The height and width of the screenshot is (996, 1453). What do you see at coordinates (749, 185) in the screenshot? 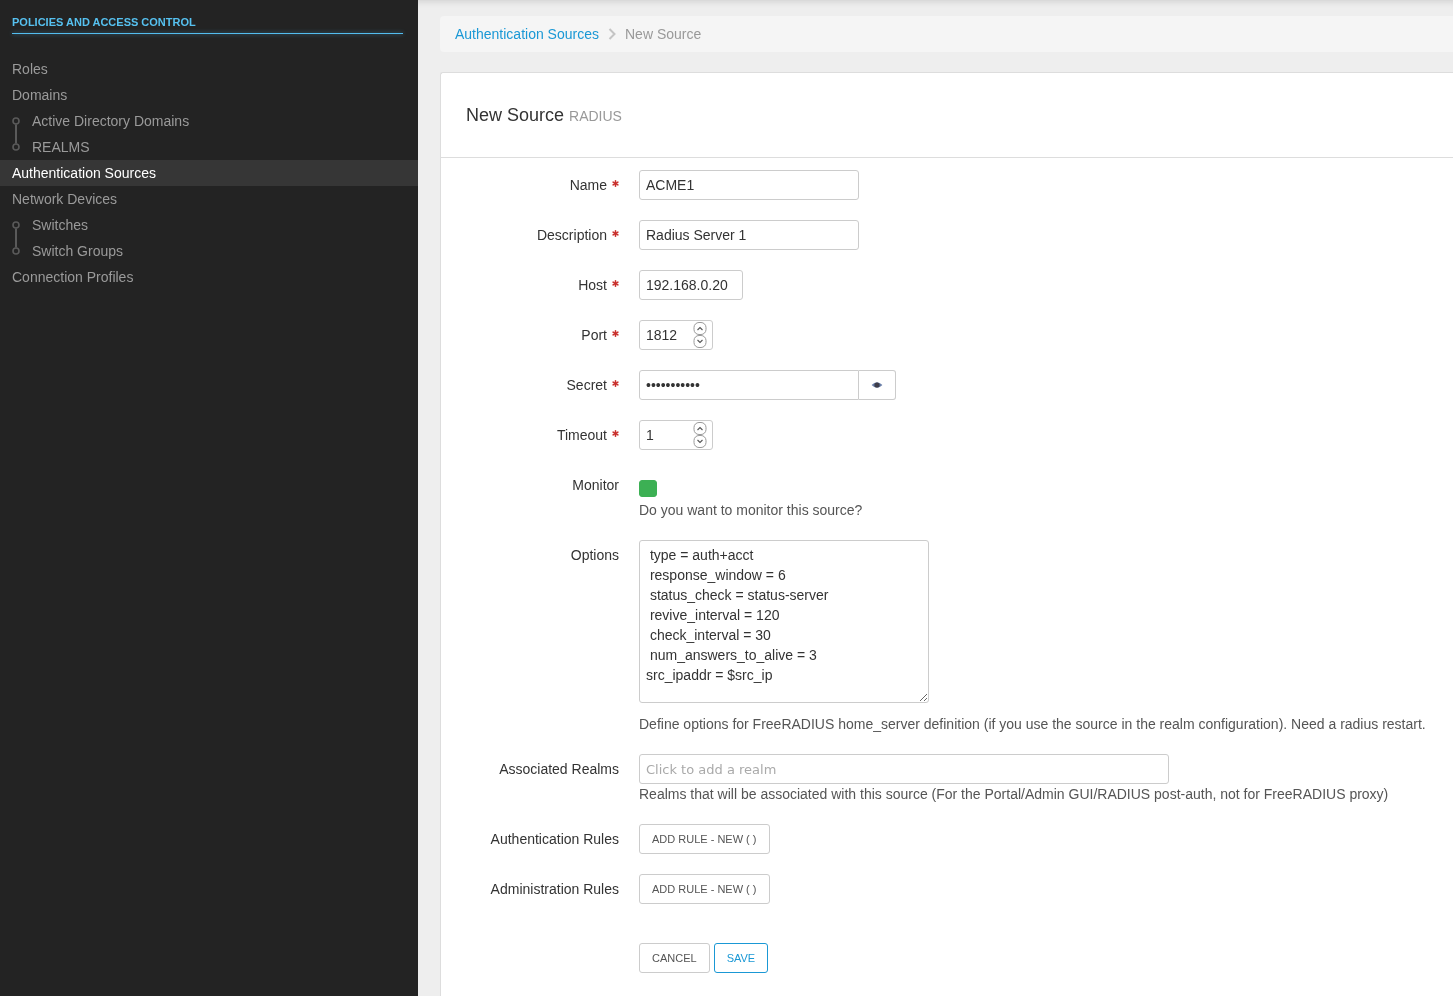
I see `text-field: ACME1` at bounding box center [749, 185].